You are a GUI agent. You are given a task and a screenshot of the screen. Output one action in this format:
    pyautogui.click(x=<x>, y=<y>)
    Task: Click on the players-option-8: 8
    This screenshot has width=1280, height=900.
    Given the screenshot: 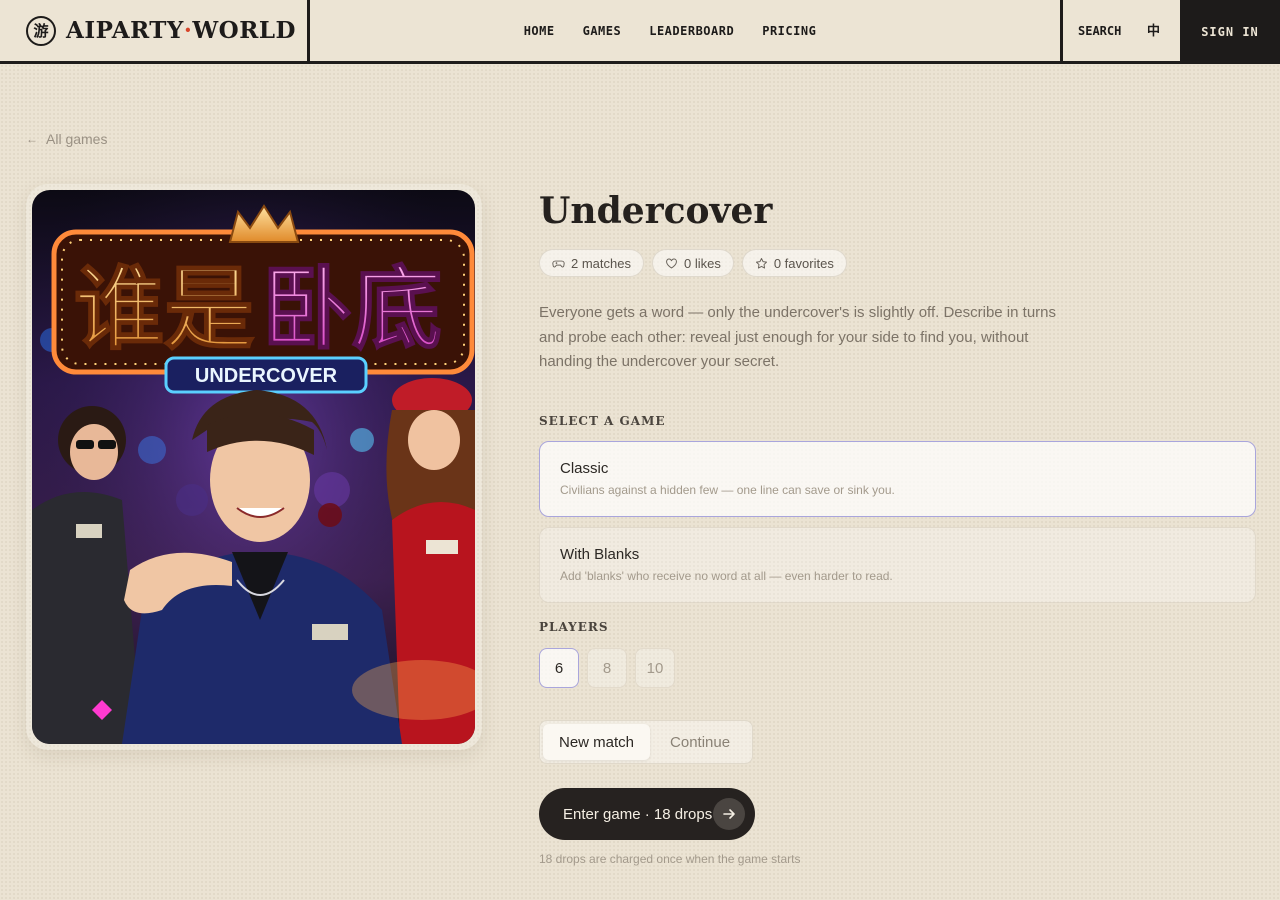 What is the action you would take?
    pyautogui.click(x=607, y=668)
    